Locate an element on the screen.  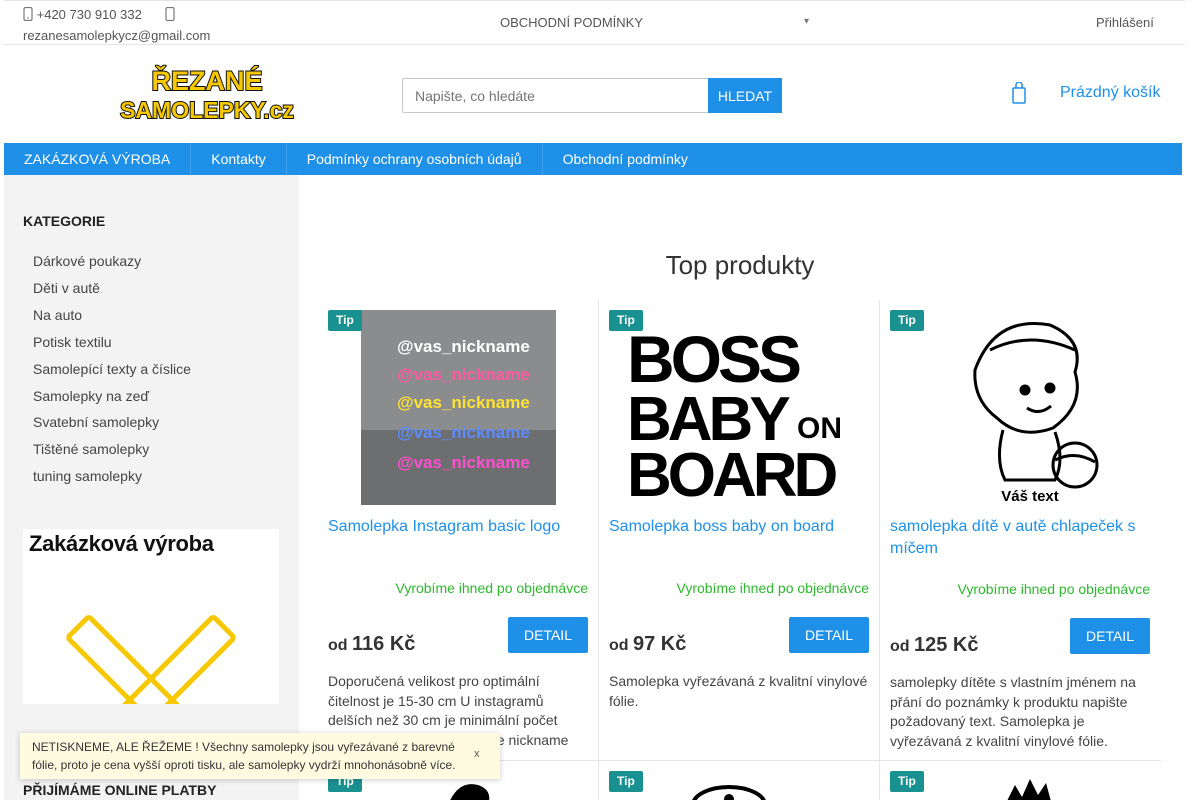
category-item: tuning samolepky is located at coordinates (112, 476).